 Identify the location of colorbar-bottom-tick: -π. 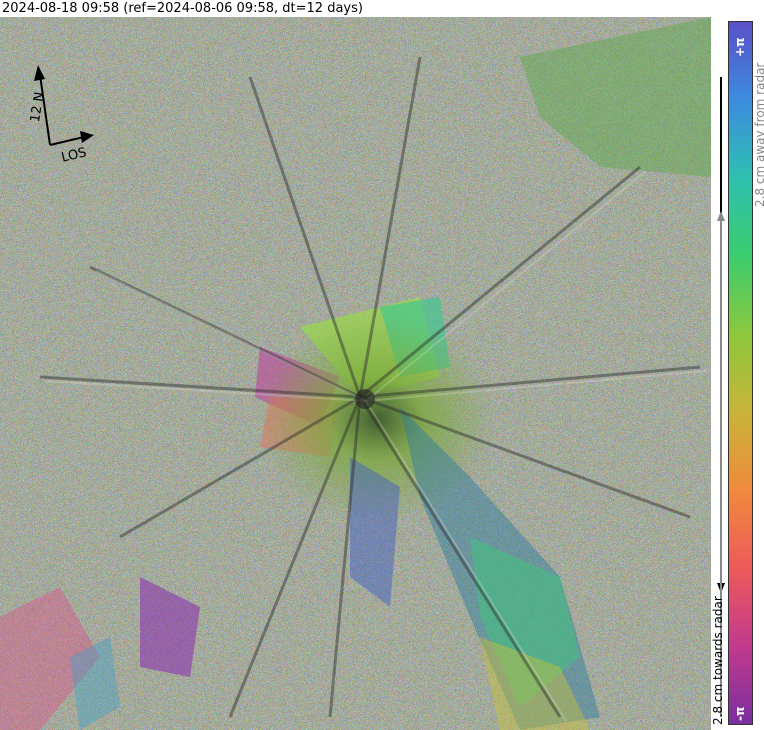
(740, 713).